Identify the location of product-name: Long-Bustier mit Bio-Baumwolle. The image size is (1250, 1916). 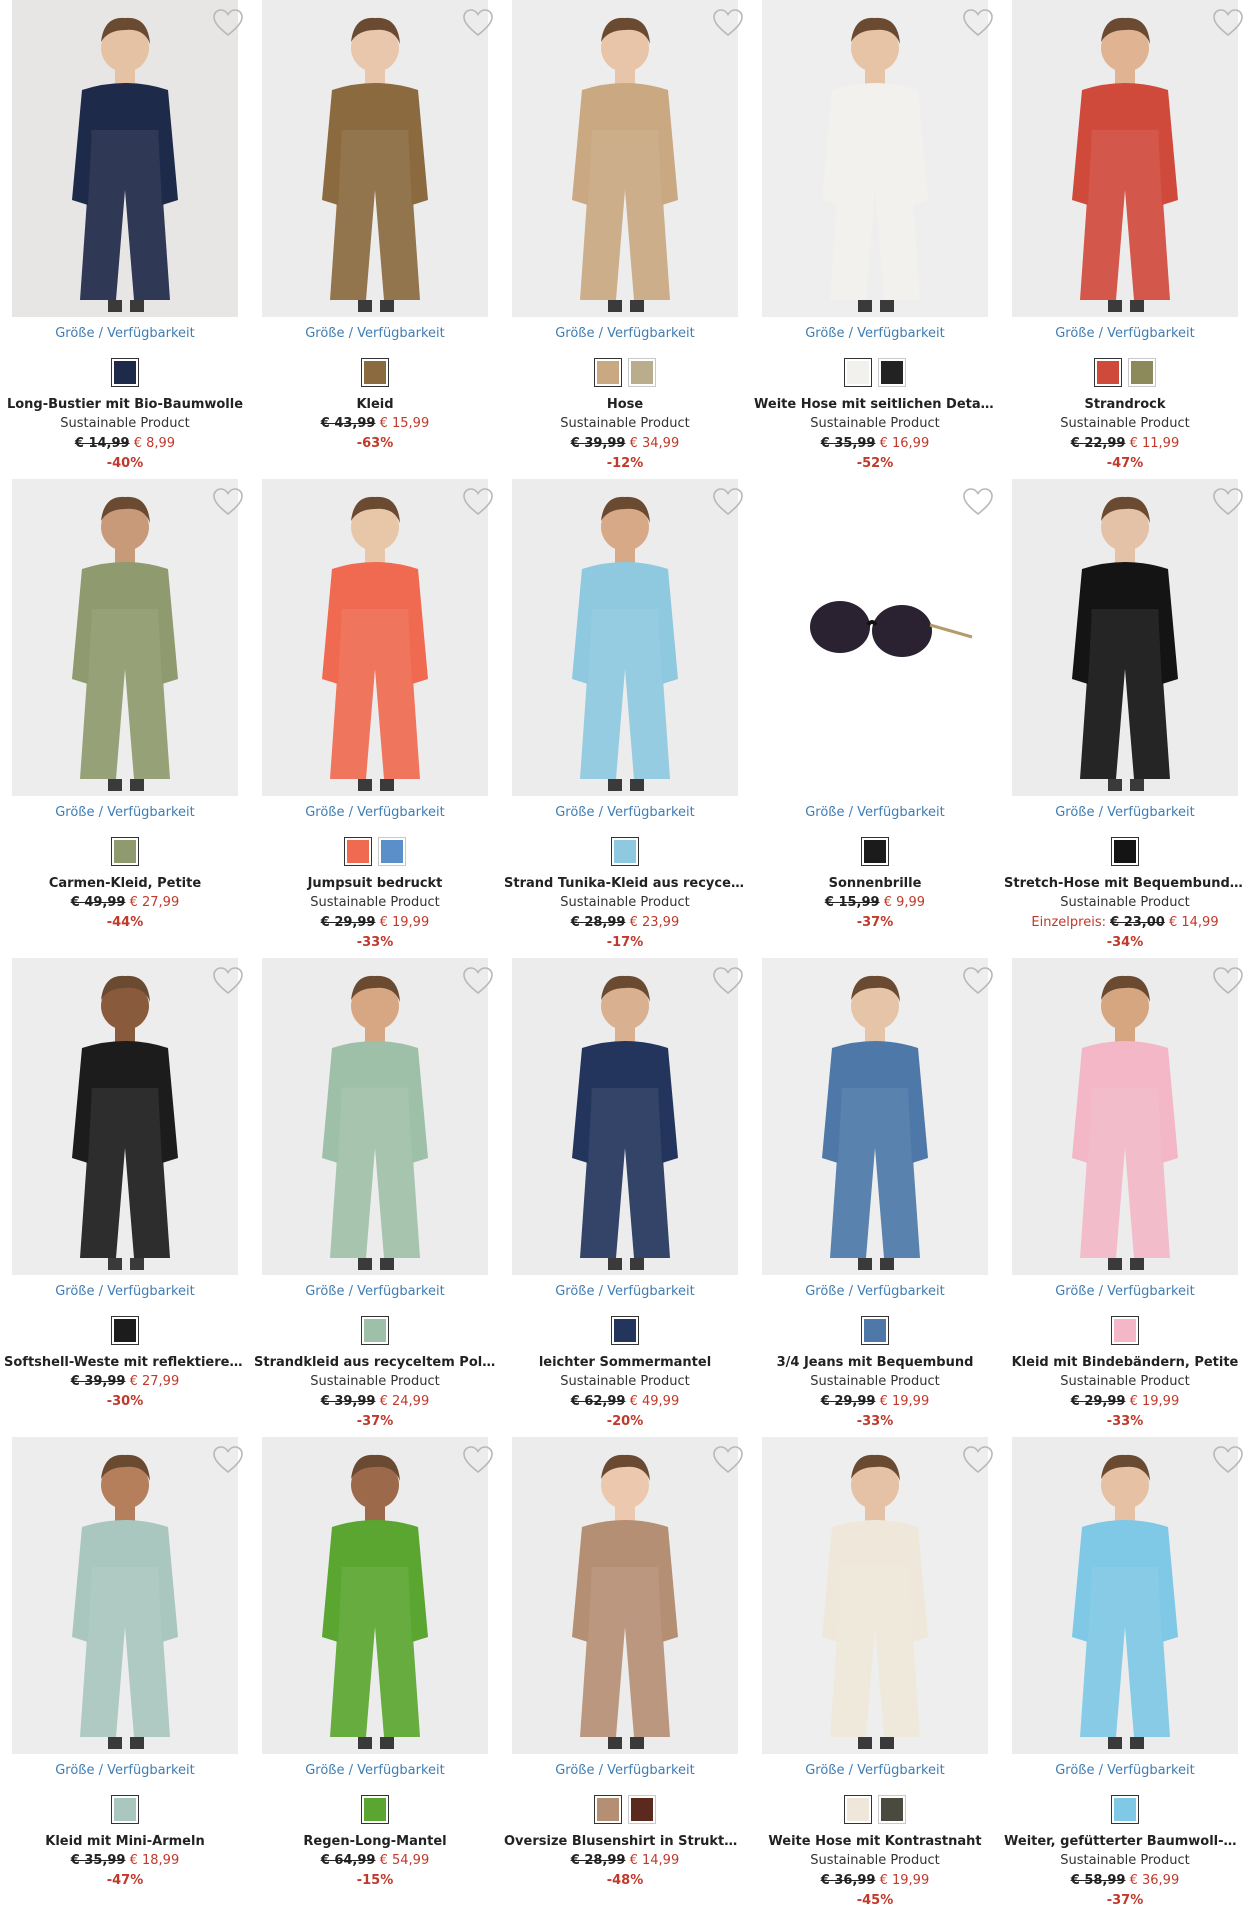
(125, 404).